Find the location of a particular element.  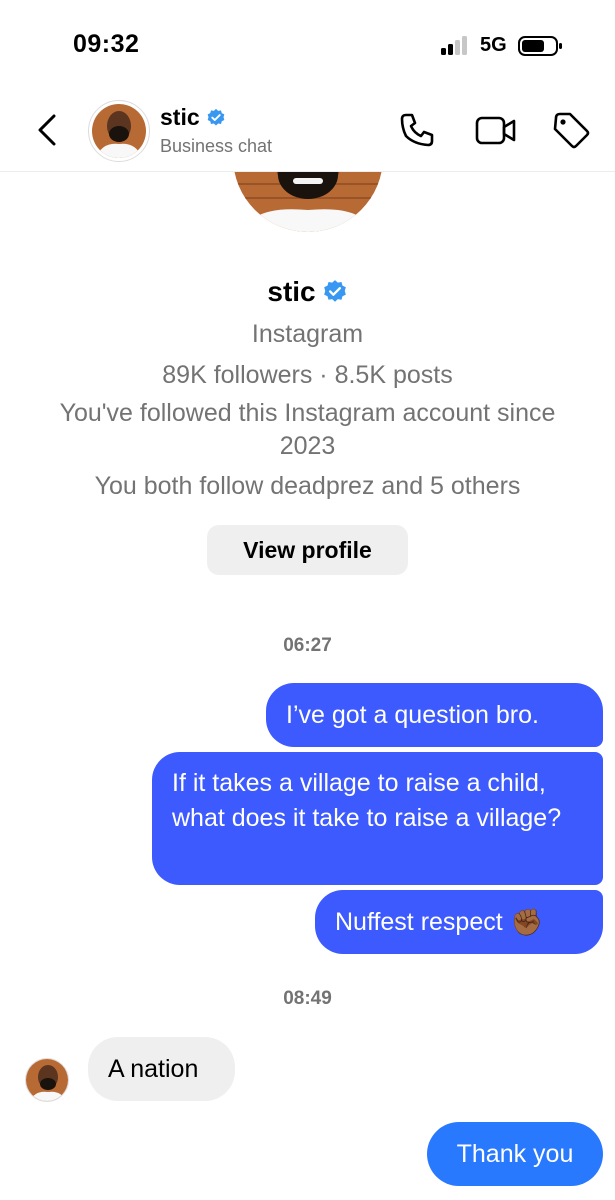

profile-followed-since-line2: 2023 is located at coordinates (307, 446).